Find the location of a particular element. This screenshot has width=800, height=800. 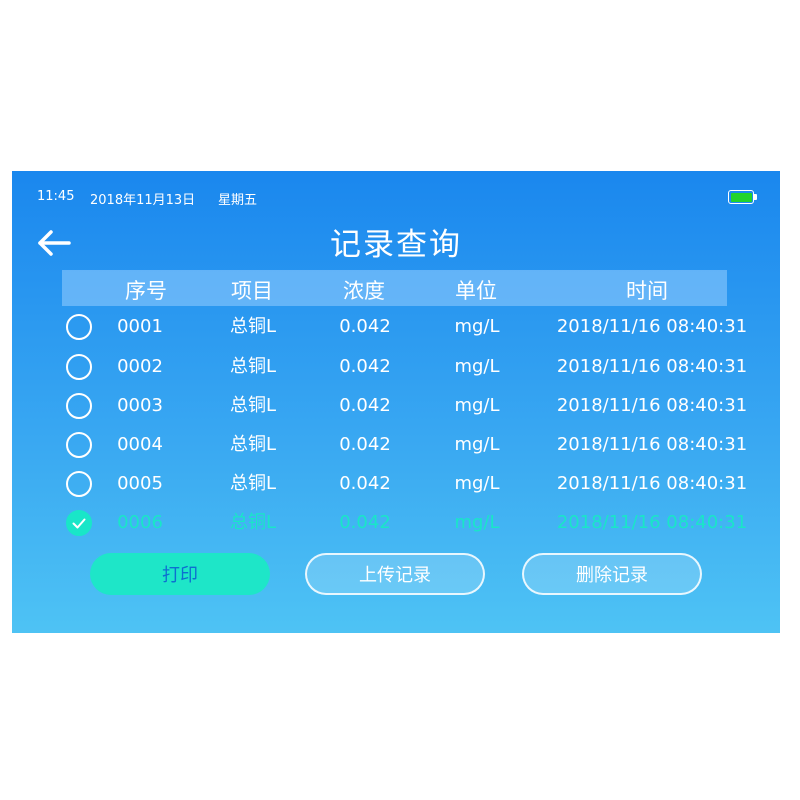

table-row: 0002 总铜L 0.042 mg/L 2018/11/16 08:40:31 is located at coordinates (404, 367).